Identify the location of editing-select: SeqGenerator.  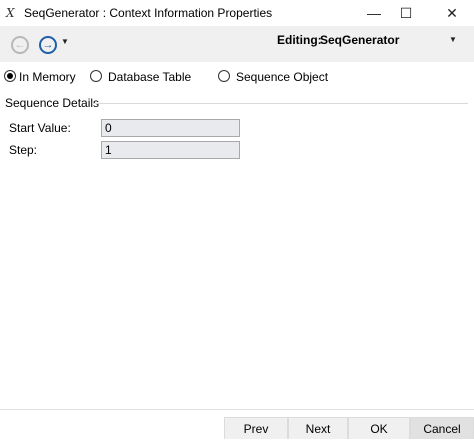
(359, 40).